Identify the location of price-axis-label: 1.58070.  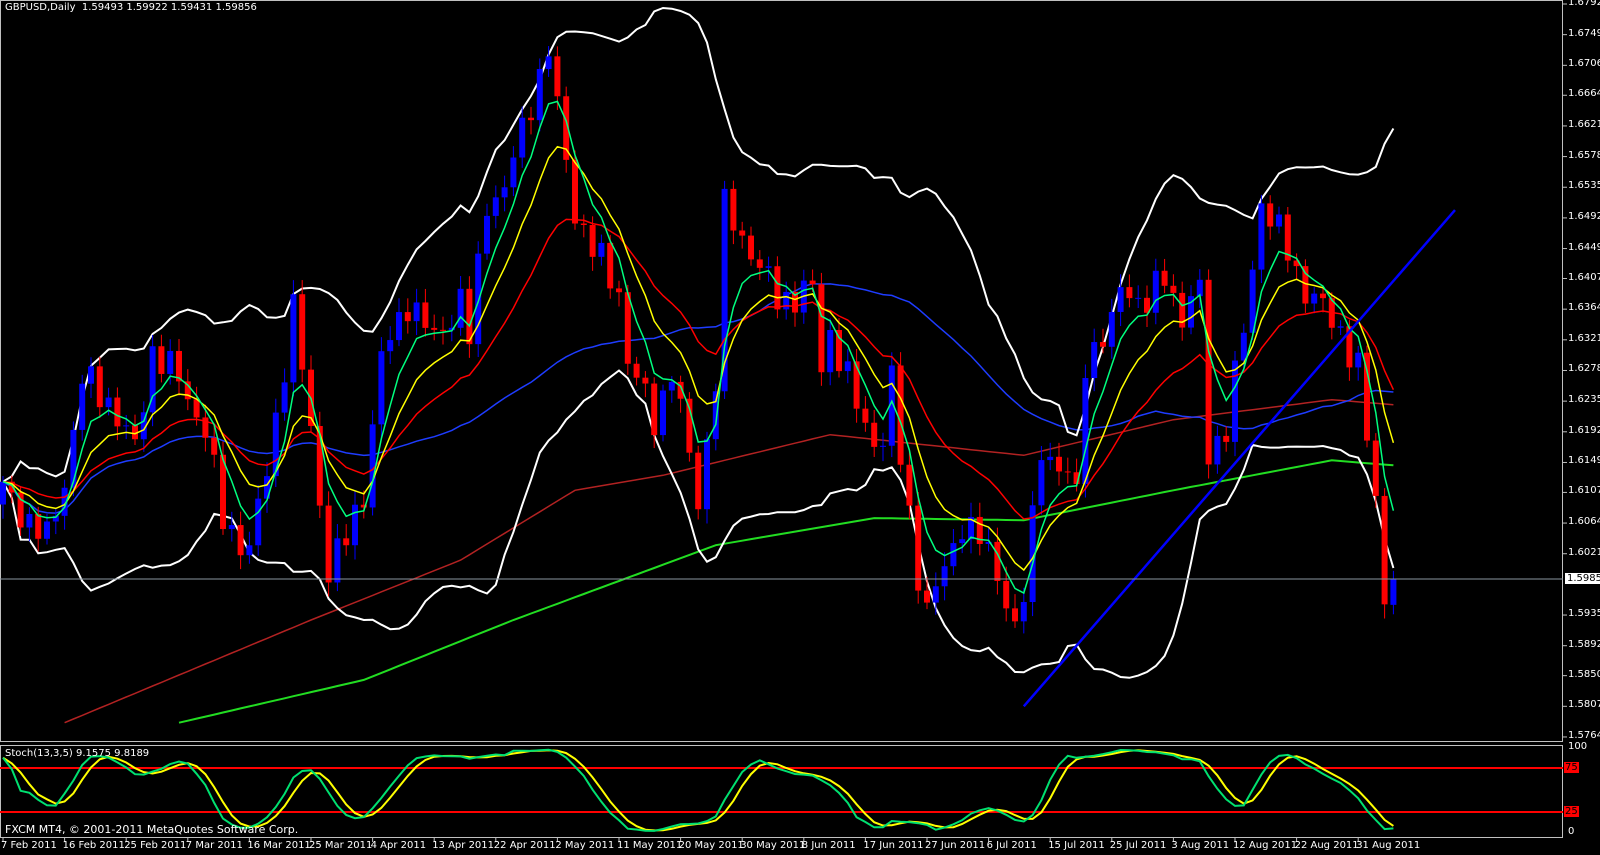
(1584, 705).